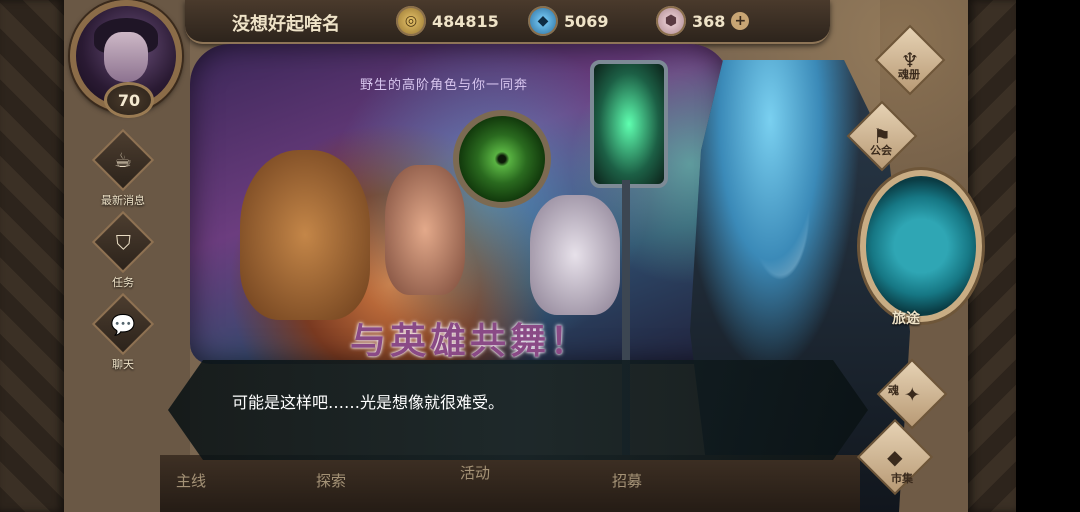  What do you see at coordinates (893, 390) in the screenshot?
I see `soul-label: 魂` at bounding box center [893, 390].